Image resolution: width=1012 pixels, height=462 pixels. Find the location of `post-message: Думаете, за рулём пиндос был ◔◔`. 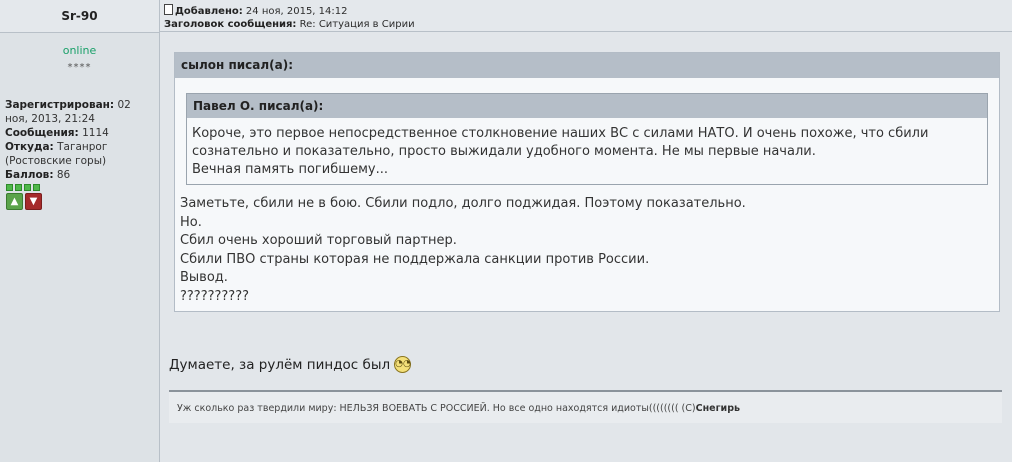

post-message: Думаете, за рулём пиндос был ◔◔ is located at coordinates (290, 364).